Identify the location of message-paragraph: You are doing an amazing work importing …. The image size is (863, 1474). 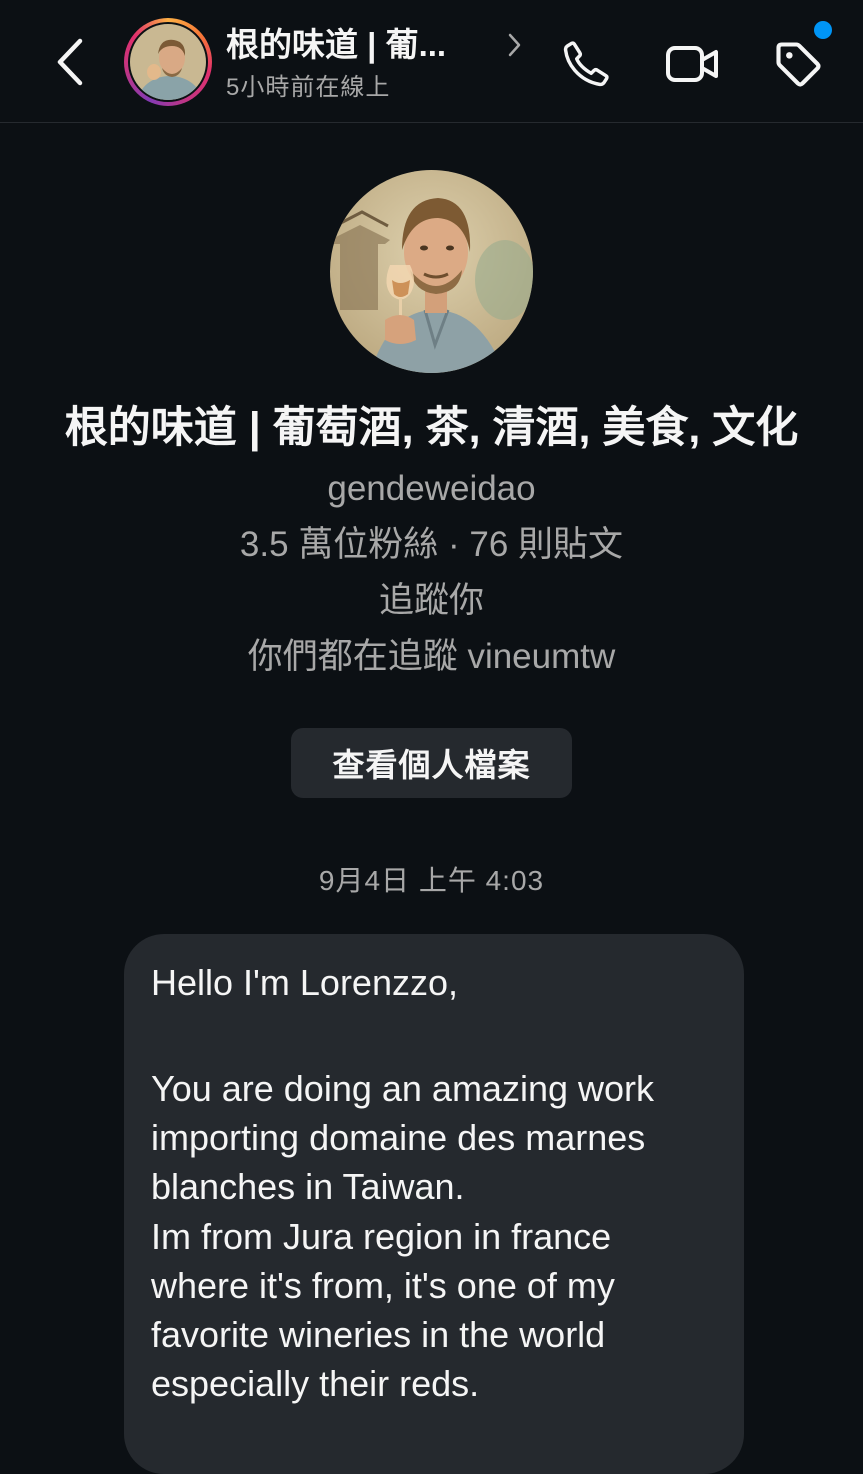
(402, 1137).